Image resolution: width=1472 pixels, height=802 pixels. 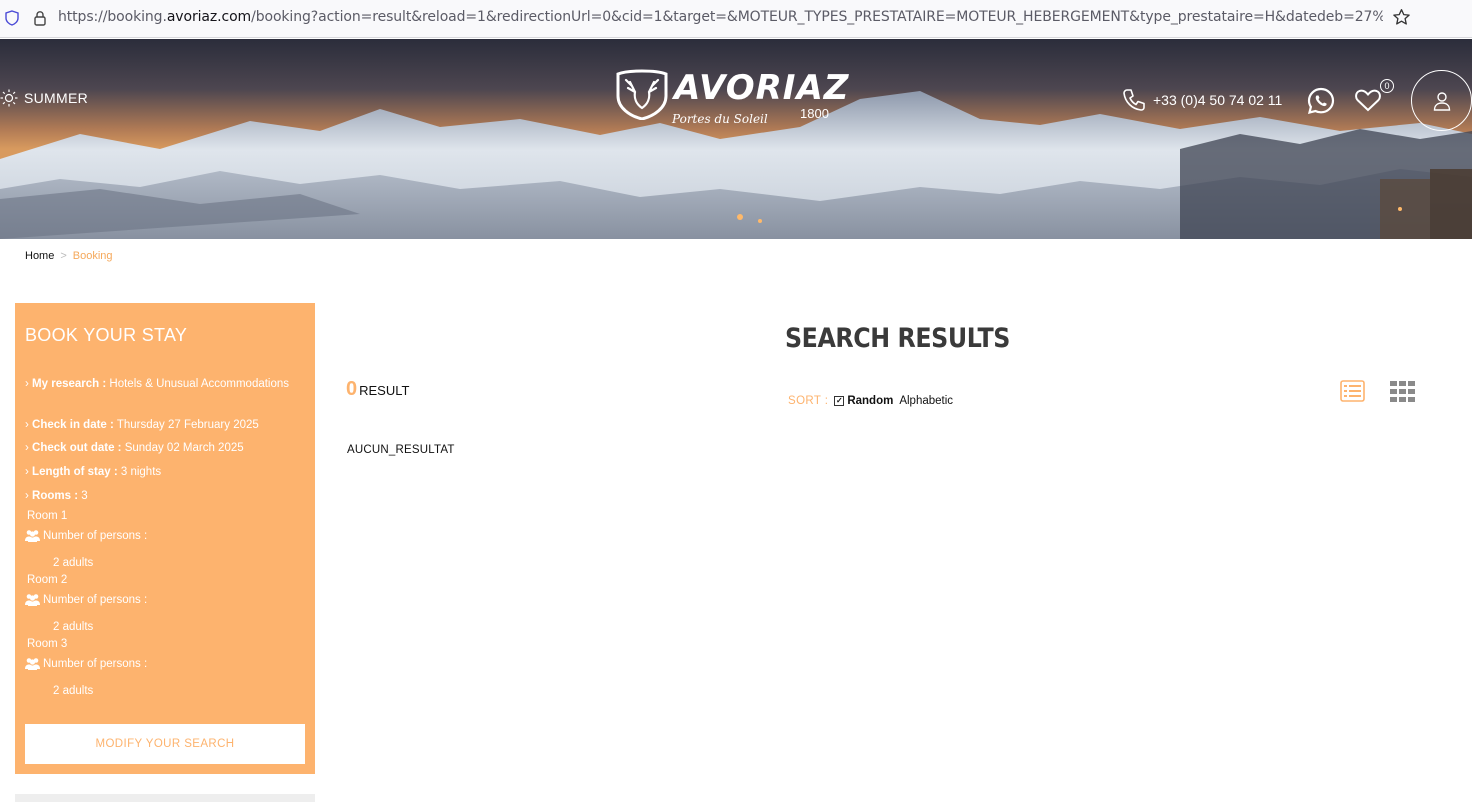 I want to click on sort-bar: SORT : ✓ Random Alphabetic, so click(x=870, y=401).